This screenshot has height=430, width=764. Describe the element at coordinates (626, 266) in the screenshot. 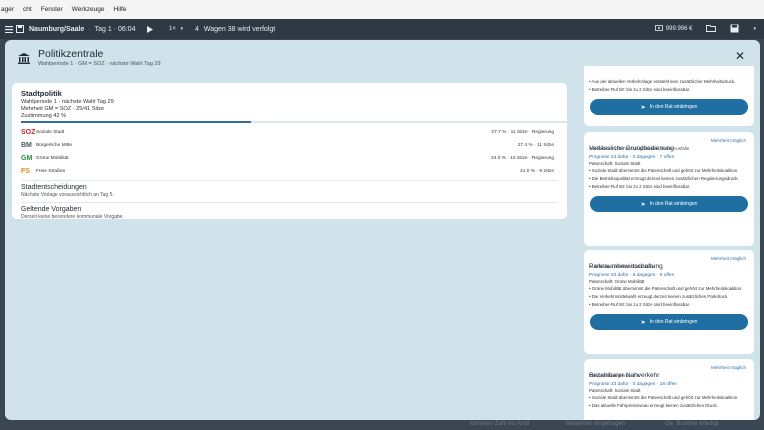

I see `proposal-title: Parkraumbewirtschaftung` at that location.